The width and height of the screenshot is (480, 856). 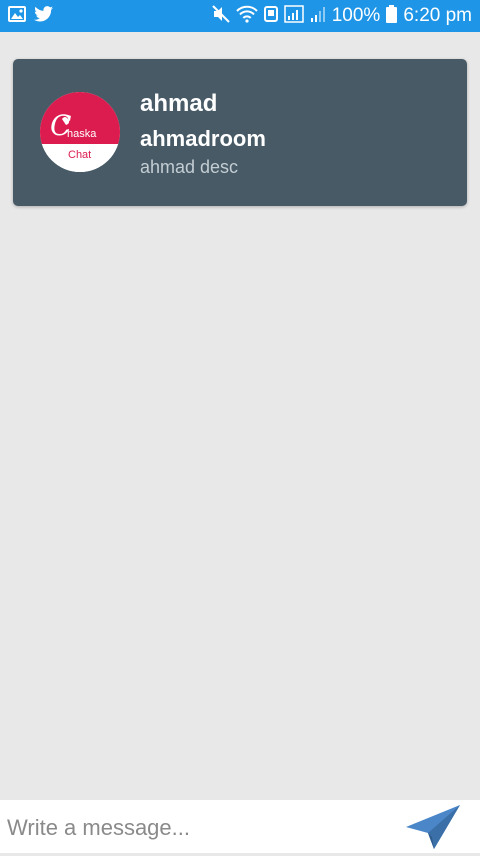 What do you see at coordinates (221, 16) in the screenshot?
I see `mute-icon` at bounding box center [221, 16].